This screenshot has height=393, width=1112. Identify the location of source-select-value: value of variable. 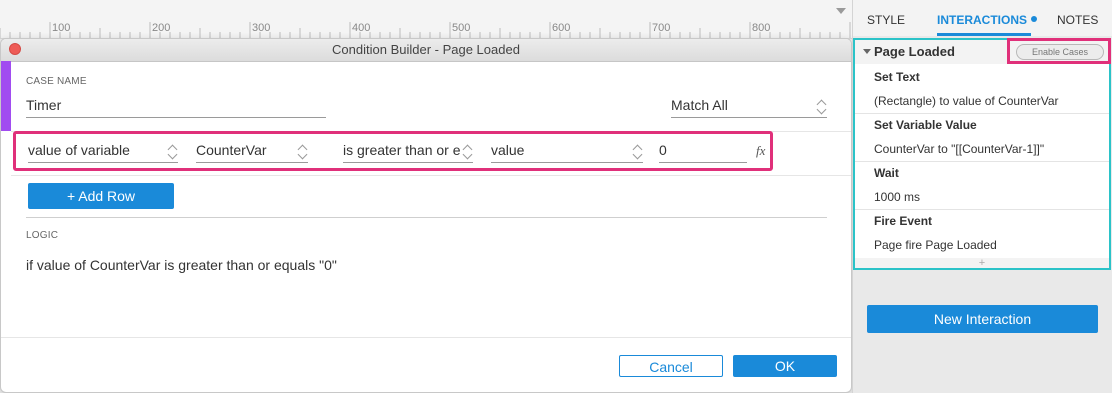
(79, 150).